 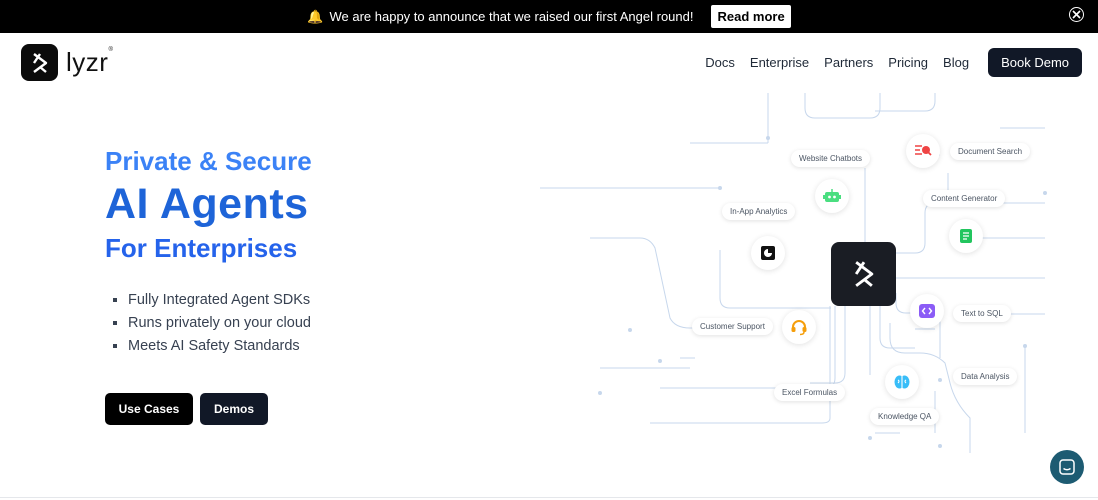 I want to click on label-data-analysis: Data Analysis, so click(x=985, y=376).